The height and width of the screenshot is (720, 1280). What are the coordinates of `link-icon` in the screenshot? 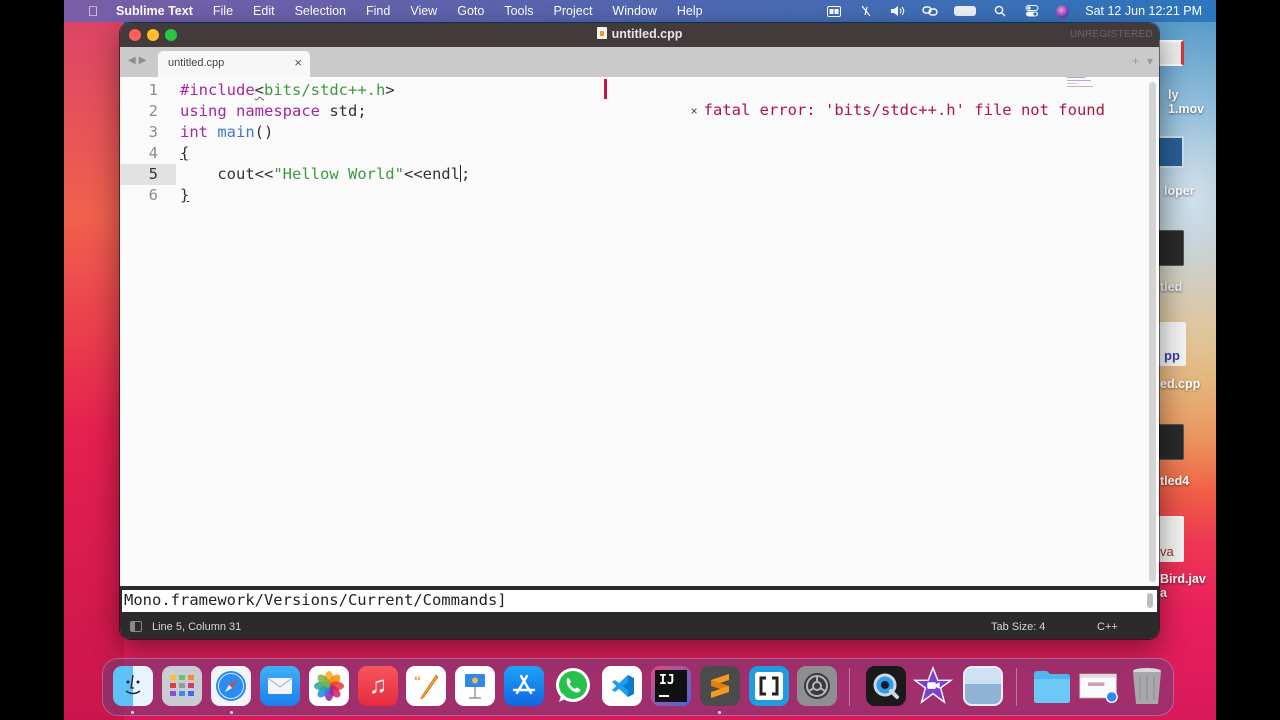 It's located at (930, 11).